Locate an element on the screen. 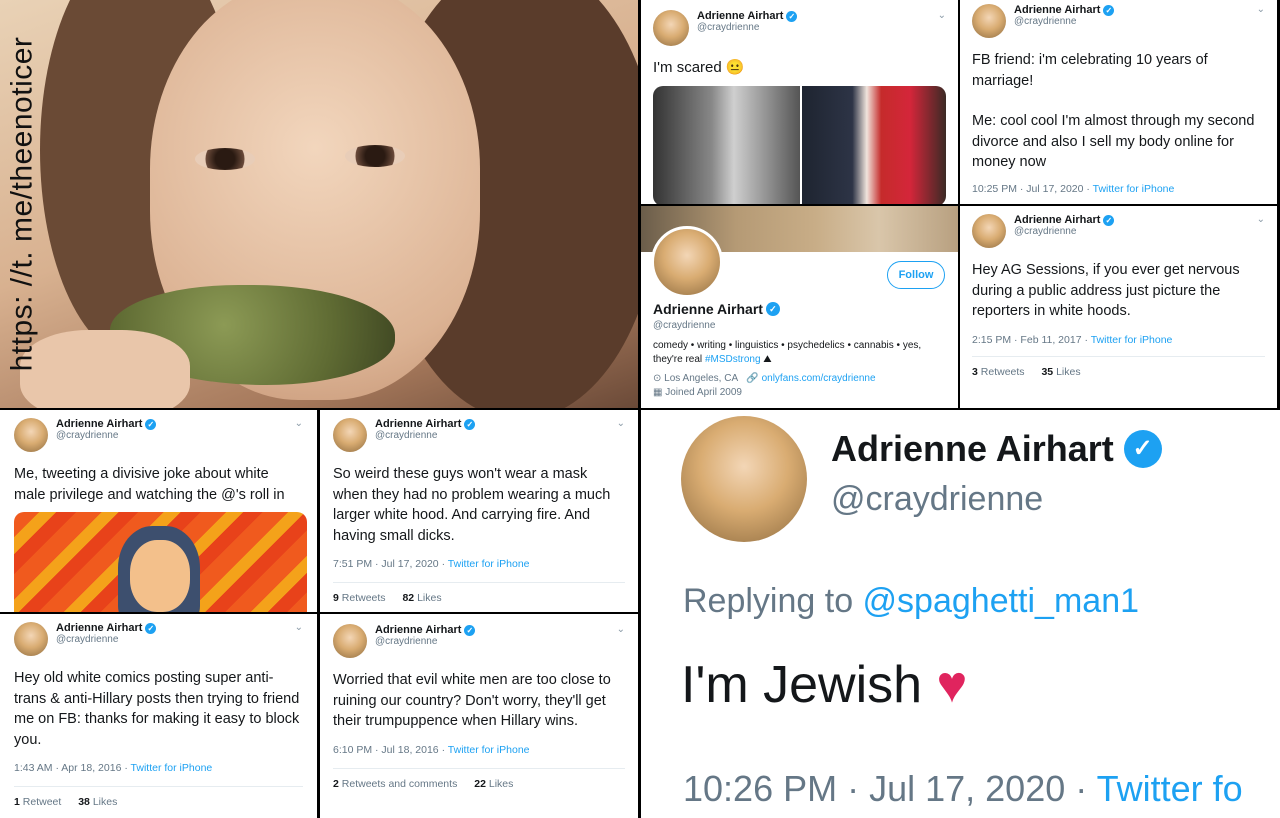 The height and width of the screenshot is (818, 1280). tweet-media is located at coordinates (799, 145).